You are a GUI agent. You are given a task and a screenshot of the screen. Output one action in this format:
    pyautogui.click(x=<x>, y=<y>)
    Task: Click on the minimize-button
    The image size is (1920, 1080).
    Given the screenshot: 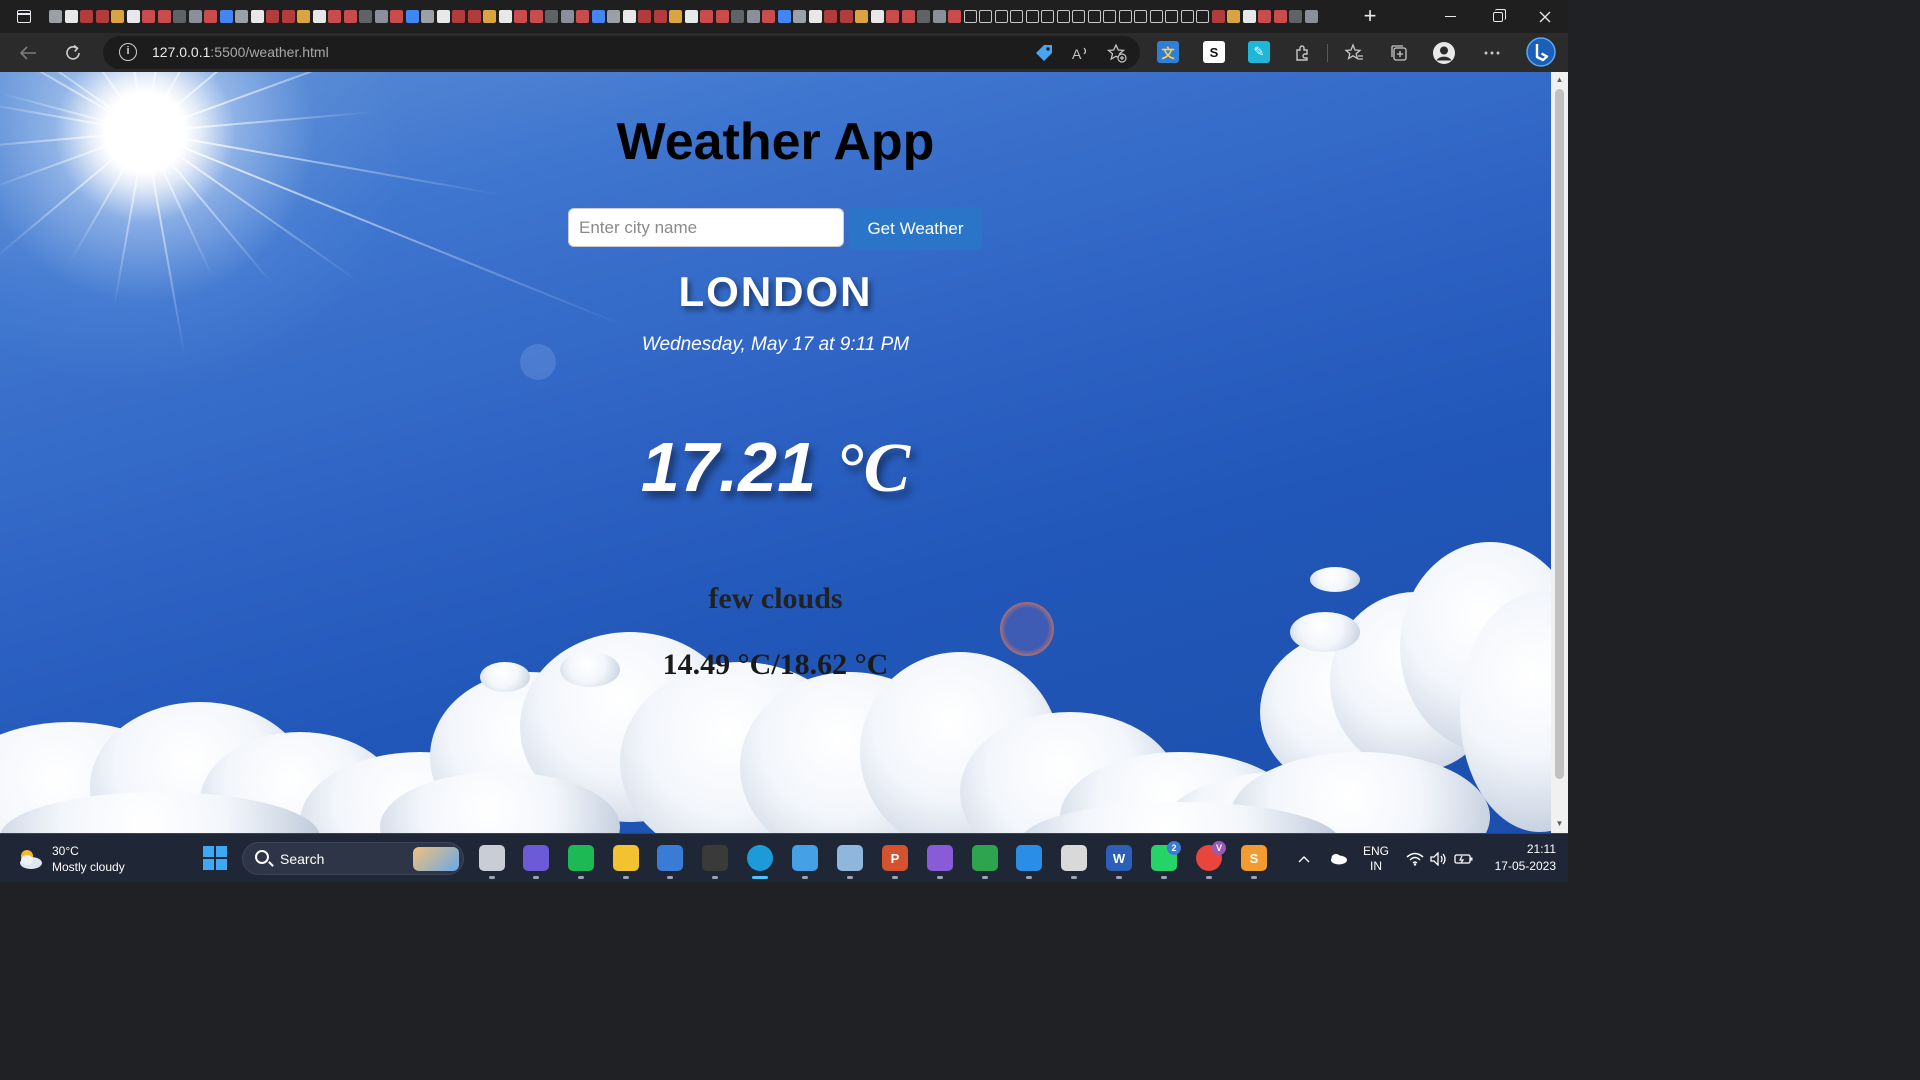 What is the action you would take?
    pyautogui.click(x=1450, y=16)
    